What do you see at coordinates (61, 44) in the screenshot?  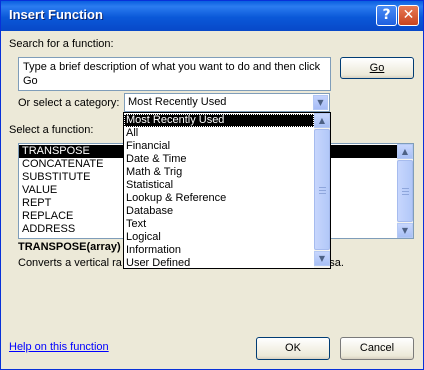 I see `search-label: Search for a function:` at bounding box center [61, 44].